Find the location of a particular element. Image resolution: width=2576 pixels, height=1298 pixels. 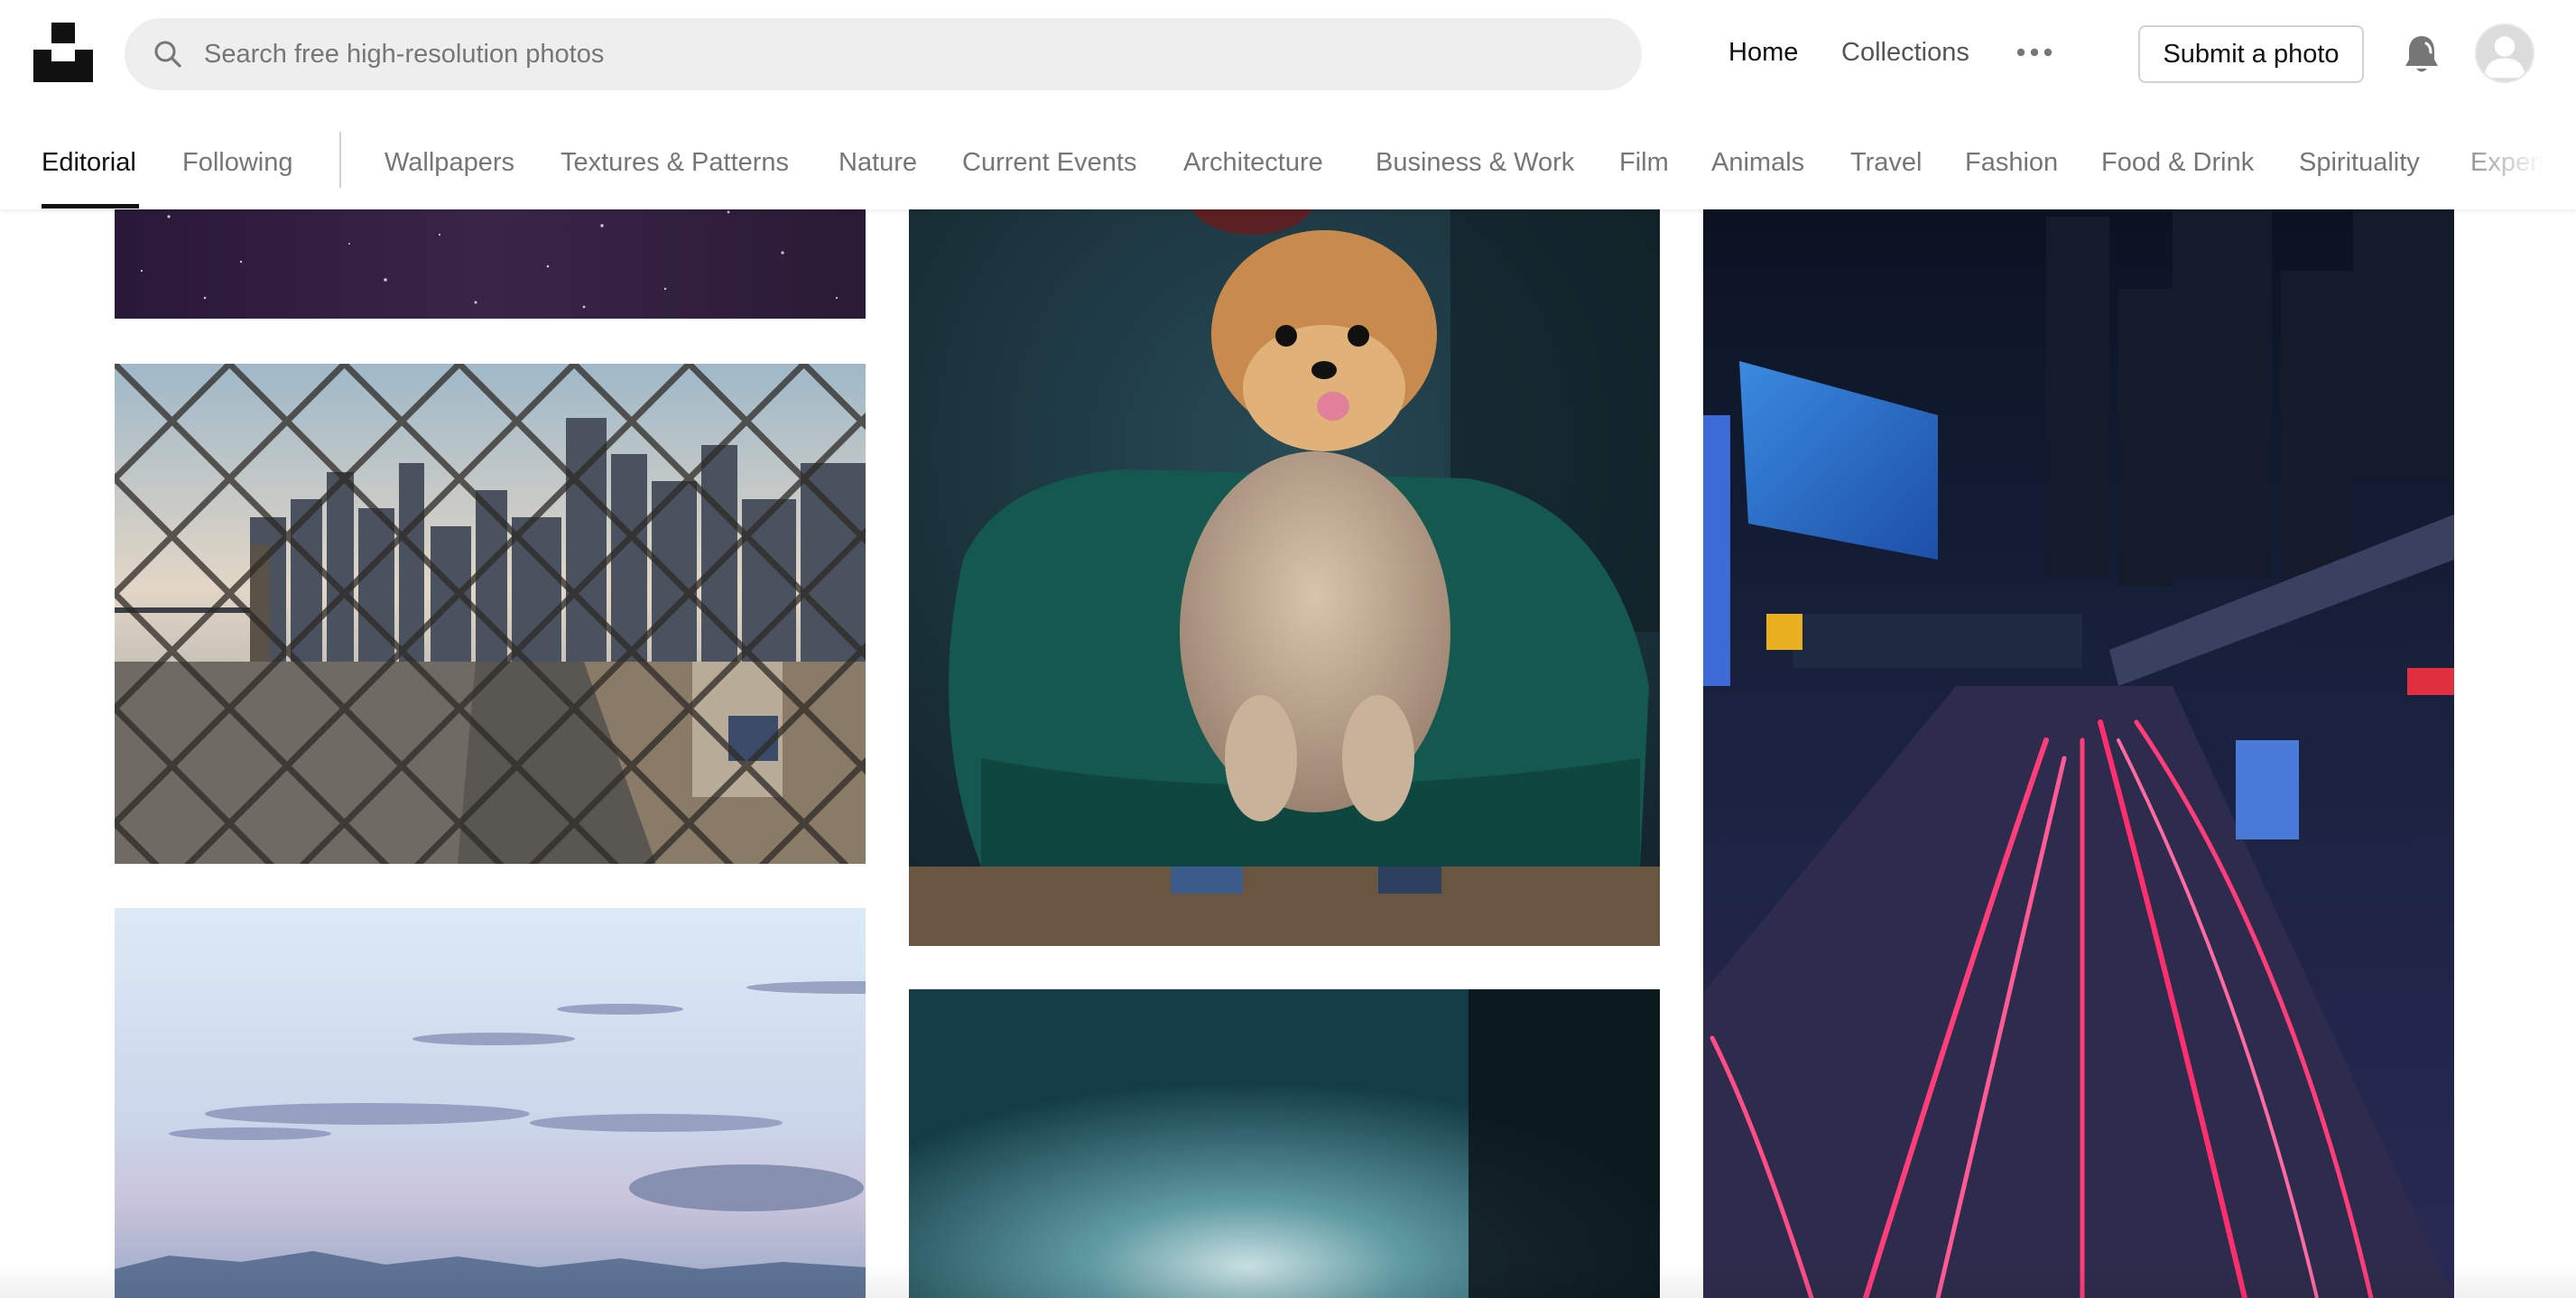

tab-nature: Nature is located at coordinates (878, 163).